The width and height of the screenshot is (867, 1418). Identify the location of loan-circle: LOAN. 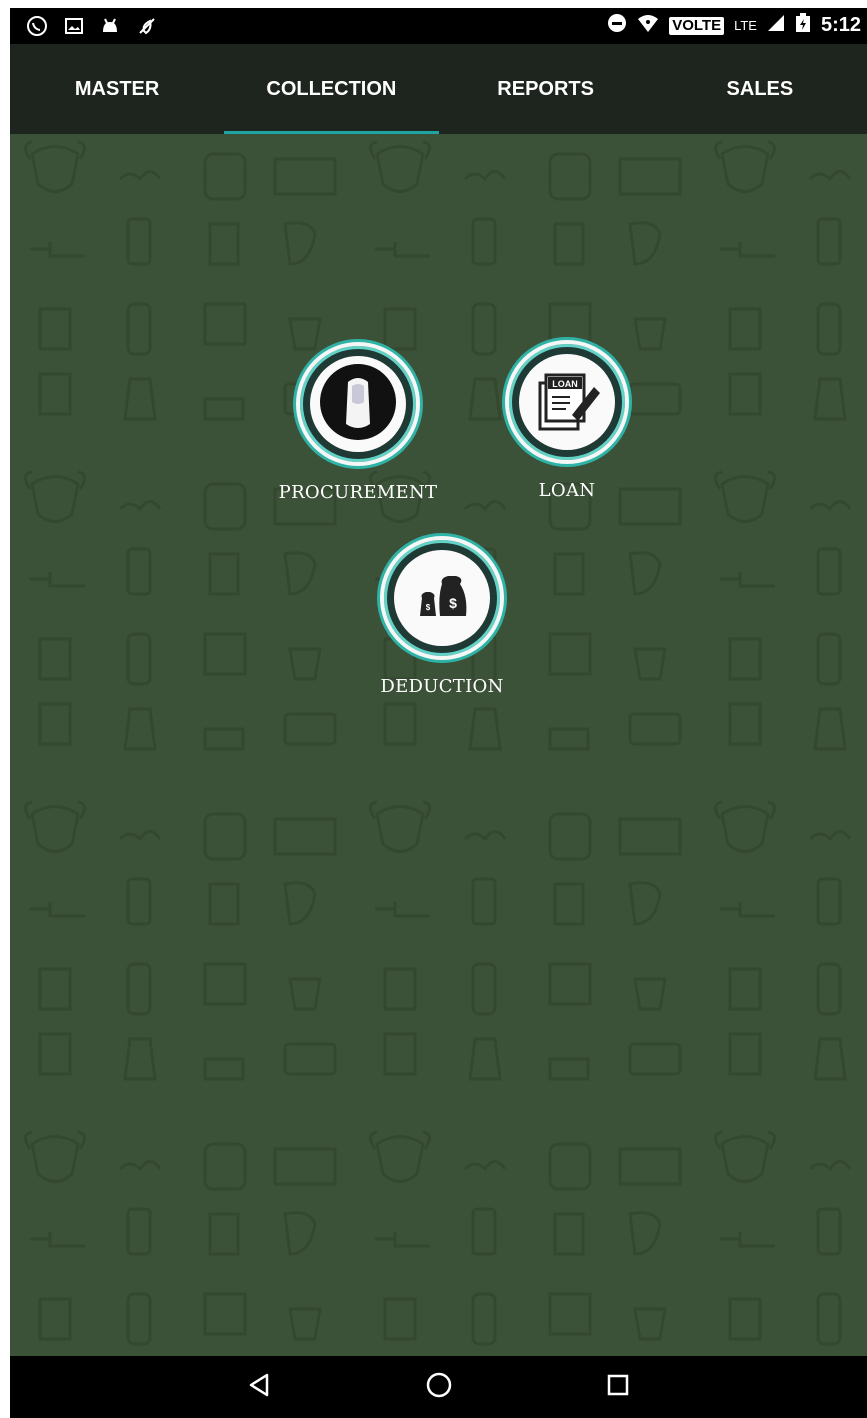
(567, 402).